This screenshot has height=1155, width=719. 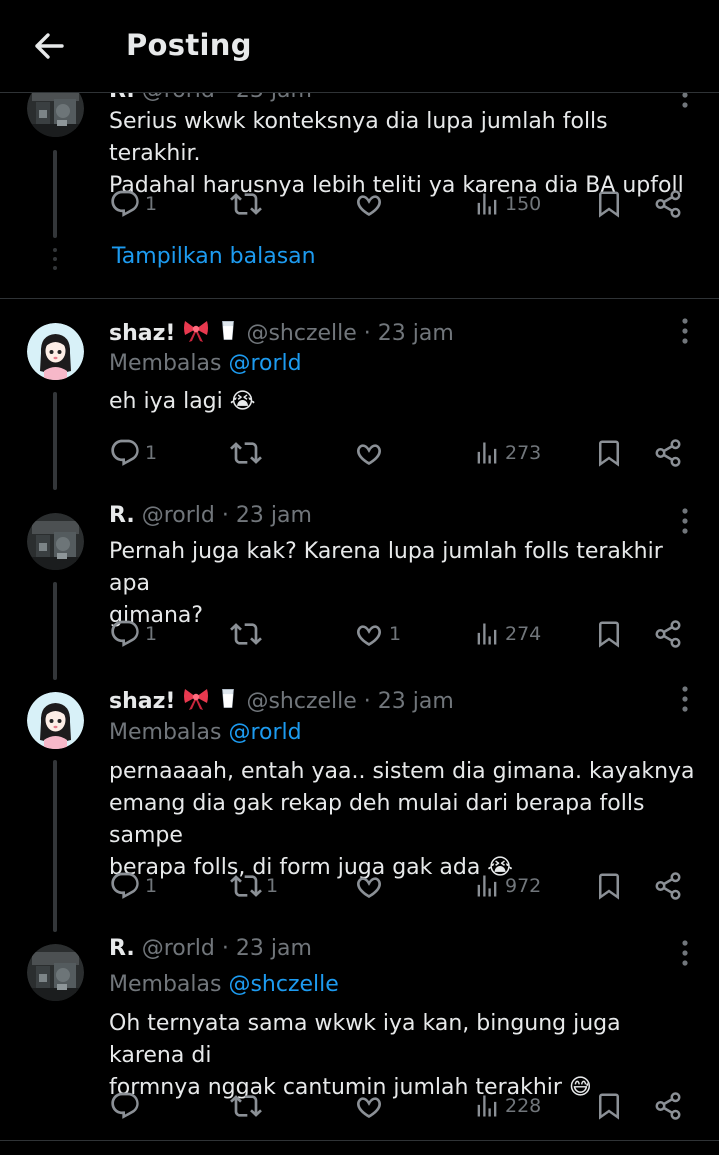 I want to click on show-replies-link: Tampilkan balasan, so click(x=214, y=256).